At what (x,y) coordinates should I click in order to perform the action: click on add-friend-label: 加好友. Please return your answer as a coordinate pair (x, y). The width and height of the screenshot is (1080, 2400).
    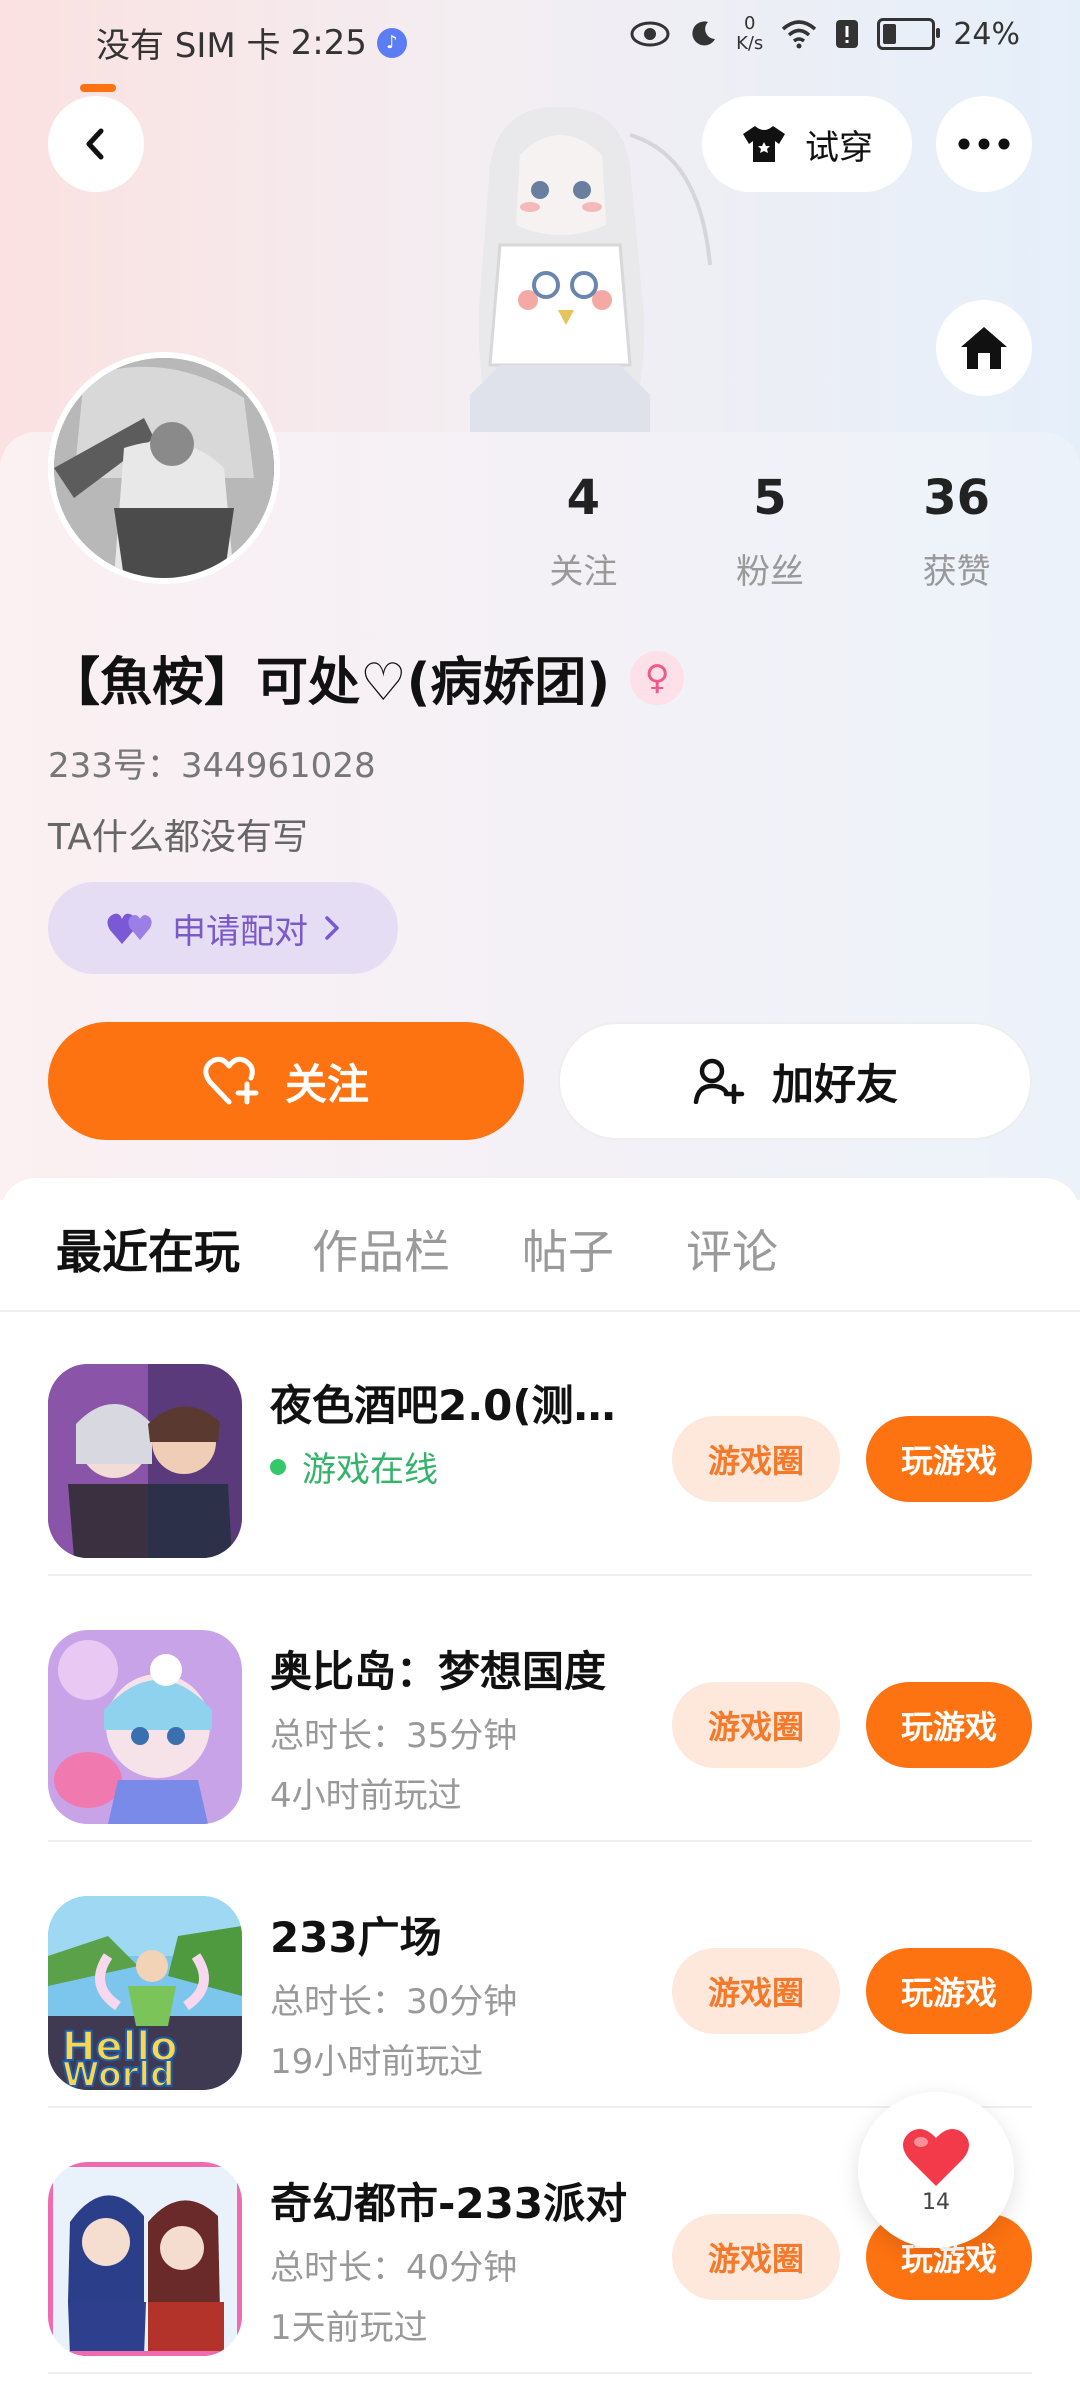
    Looking at the image, I should click on (834, 1084).